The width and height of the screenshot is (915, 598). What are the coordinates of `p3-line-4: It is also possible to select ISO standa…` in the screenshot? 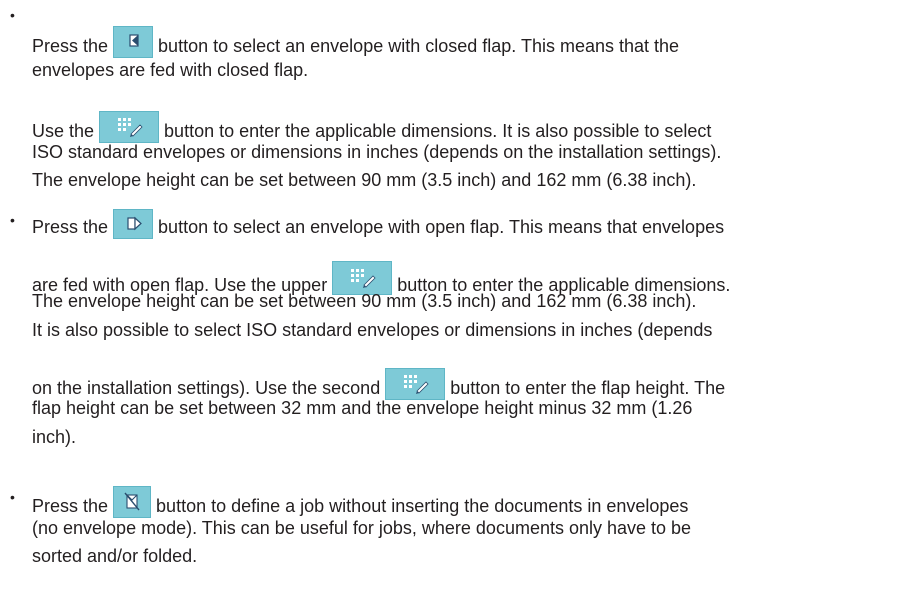 It's located at (372, 330).